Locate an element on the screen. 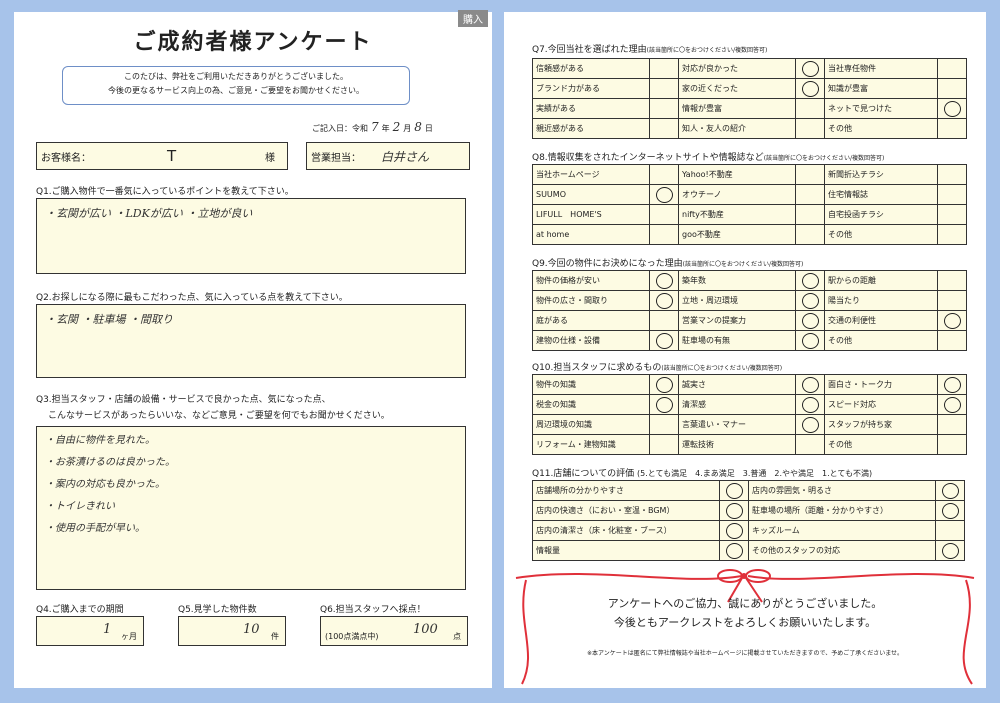 This screenshot has width=1000, height=703. q7-option-label: 情報が豊富 is located at coordinates (737, 108).